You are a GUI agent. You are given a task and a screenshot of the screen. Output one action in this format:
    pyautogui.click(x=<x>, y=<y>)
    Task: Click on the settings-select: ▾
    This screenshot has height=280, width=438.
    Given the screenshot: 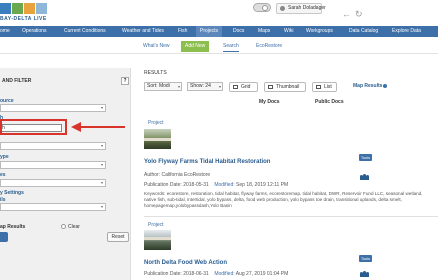 What is the action you would take?
    pyautogui.click(x=53, y=207)
    